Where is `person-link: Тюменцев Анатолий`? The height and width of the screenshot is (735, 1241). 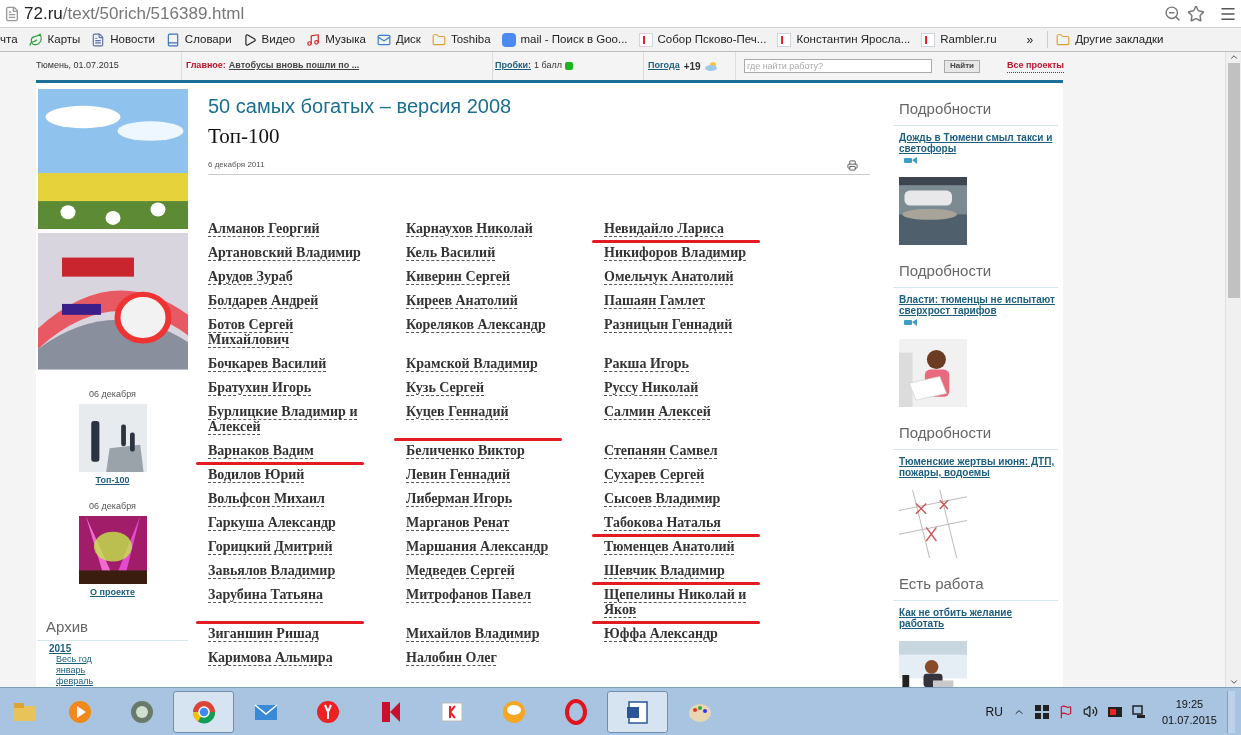 person-link: Тюменцев Анатолий is located at coordinates (669, 546).